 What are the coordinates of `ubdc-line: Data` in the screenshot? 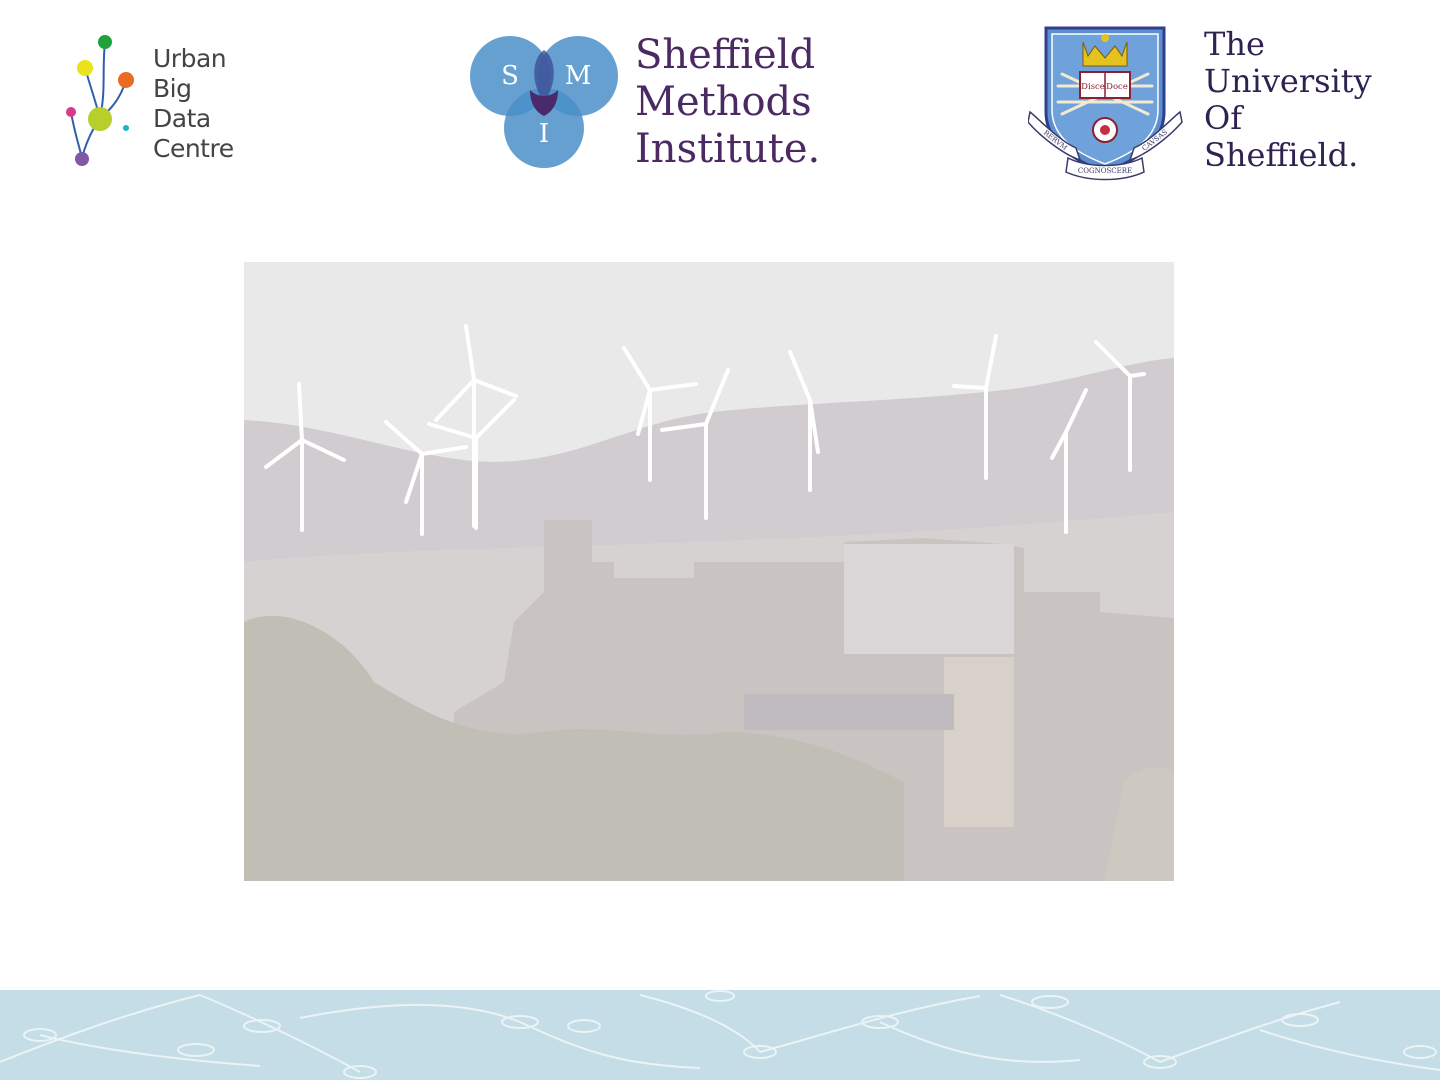 It's located at (182, 118).